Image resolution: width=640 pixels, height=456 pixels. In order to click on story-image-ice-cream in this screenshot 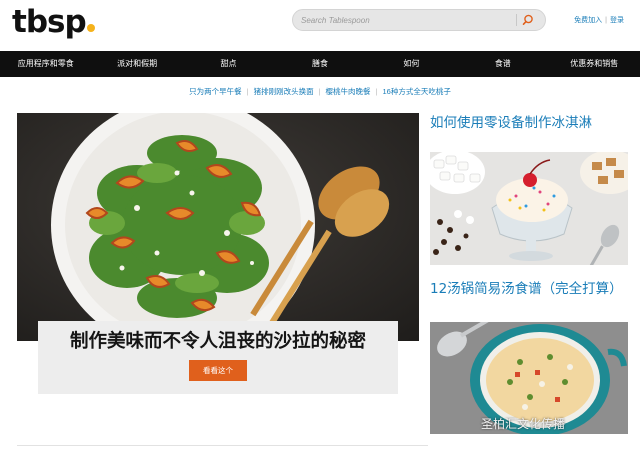, I will do `click(529, 208)`.